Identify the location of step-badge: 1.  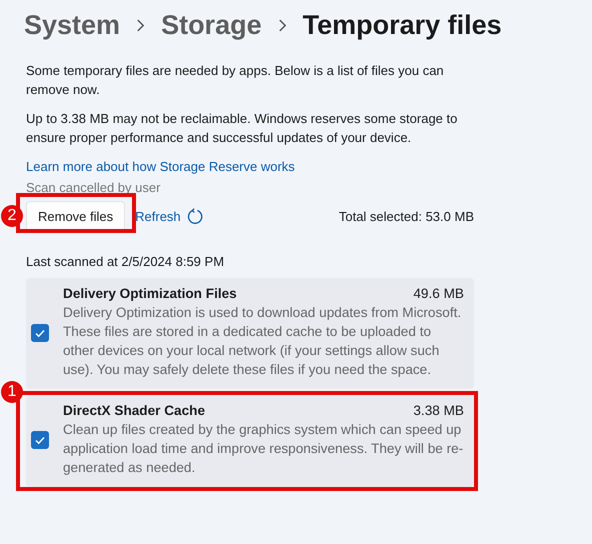
(12, 392).